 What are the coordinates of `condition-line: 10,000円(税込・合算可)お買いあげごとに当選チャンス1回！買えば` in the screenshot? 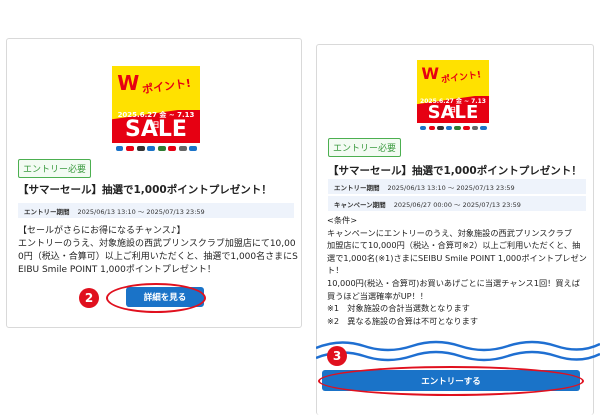 It's located at (453, 282).